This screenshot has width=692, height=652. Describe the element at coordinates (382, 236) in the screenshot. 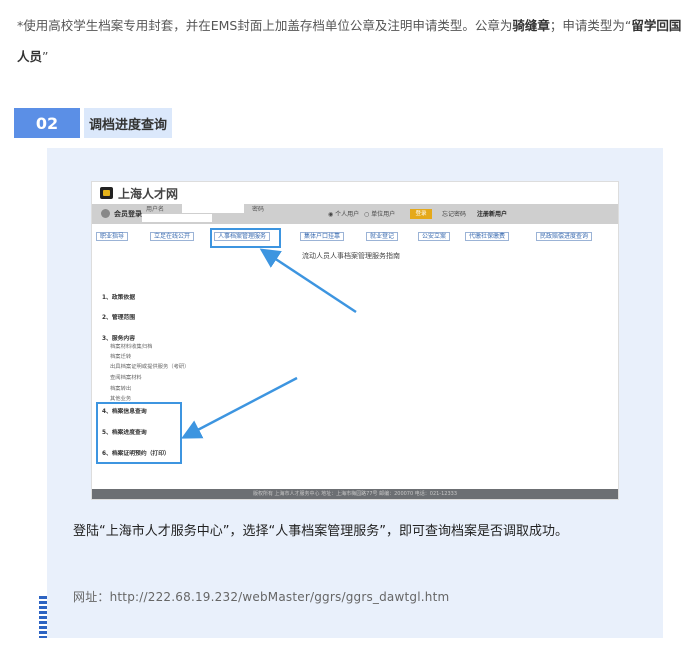

I see `nav-item: 就业登记` at that location.